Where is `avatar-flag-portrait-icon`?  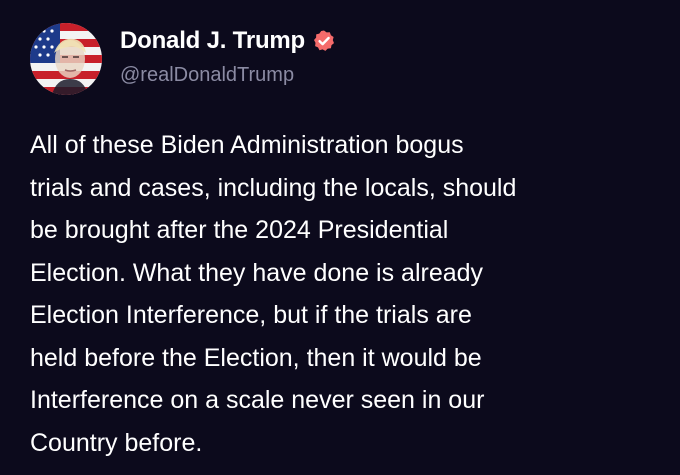 avatar-flag-portrait-icon is located at coordinates (66, 59).